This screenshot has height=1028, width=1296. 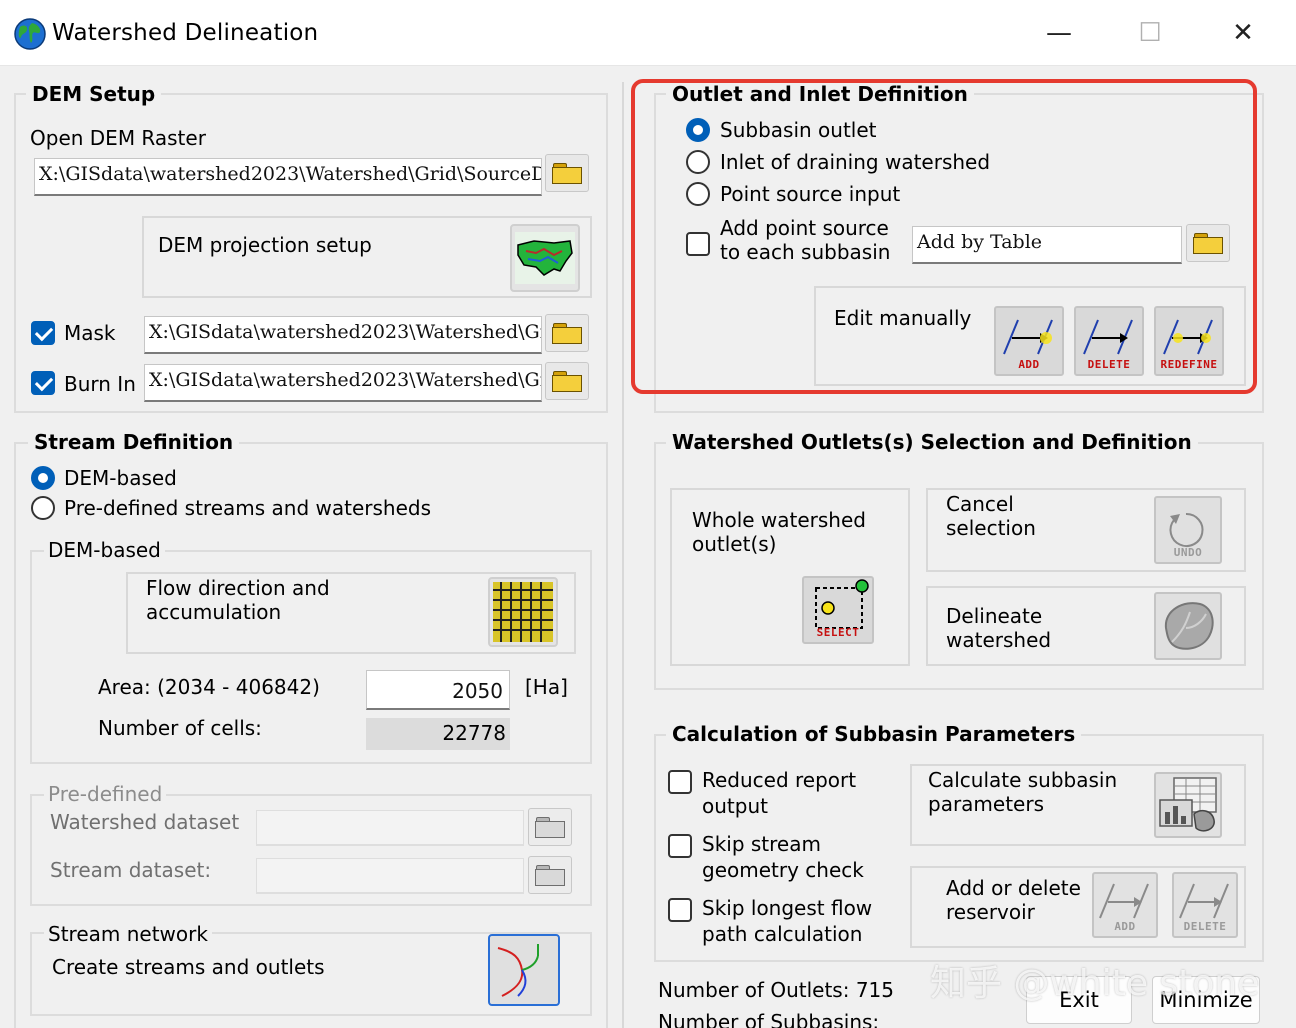 What do you see at coordinates (783, 870) in the screenshot?
I see `skip-geometry-label-line2: geometry check` at bounding box center [783, 870].